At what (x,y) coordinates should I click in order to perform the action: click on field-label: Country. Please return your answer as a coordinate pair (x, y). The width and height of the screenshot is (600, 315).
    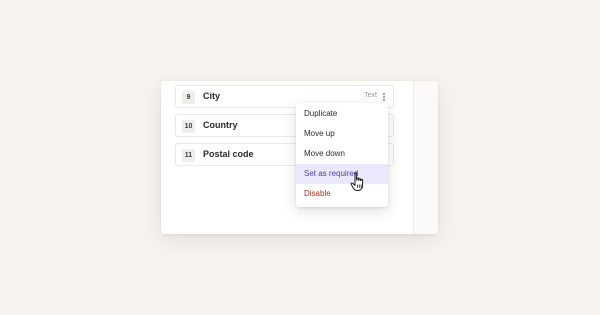
    Looking at the image, I should click on (220, 125).